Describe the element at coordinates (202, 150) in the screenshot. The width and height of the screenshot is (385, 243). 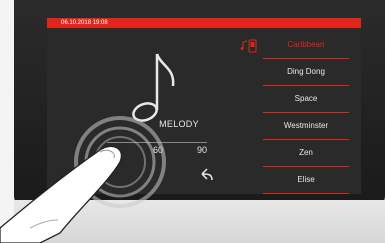
I see `volume-option-90: 90` at that location.